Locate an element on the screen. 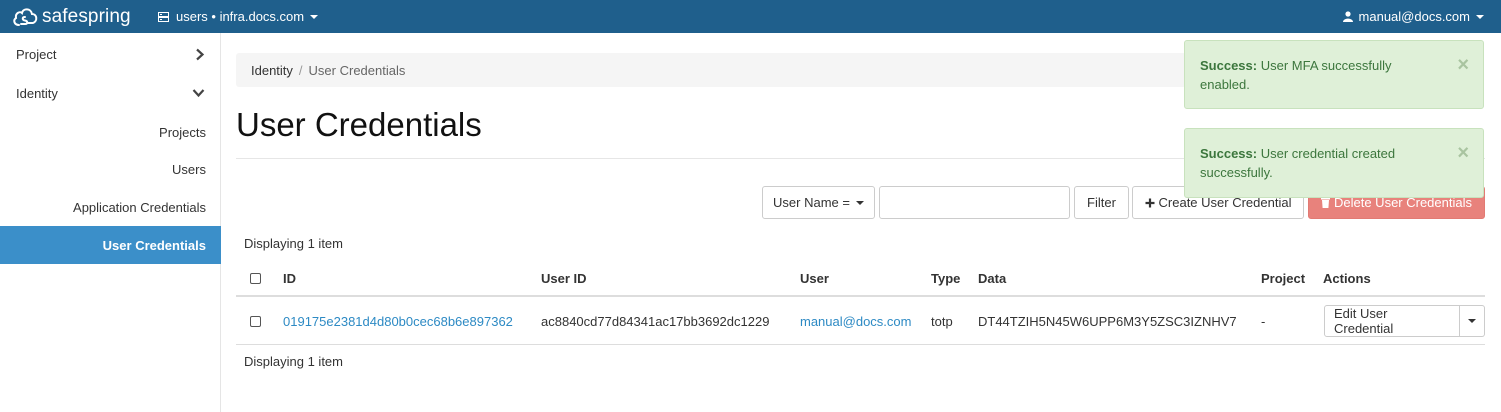  row-checkbox is located at coordinates (255, 321).